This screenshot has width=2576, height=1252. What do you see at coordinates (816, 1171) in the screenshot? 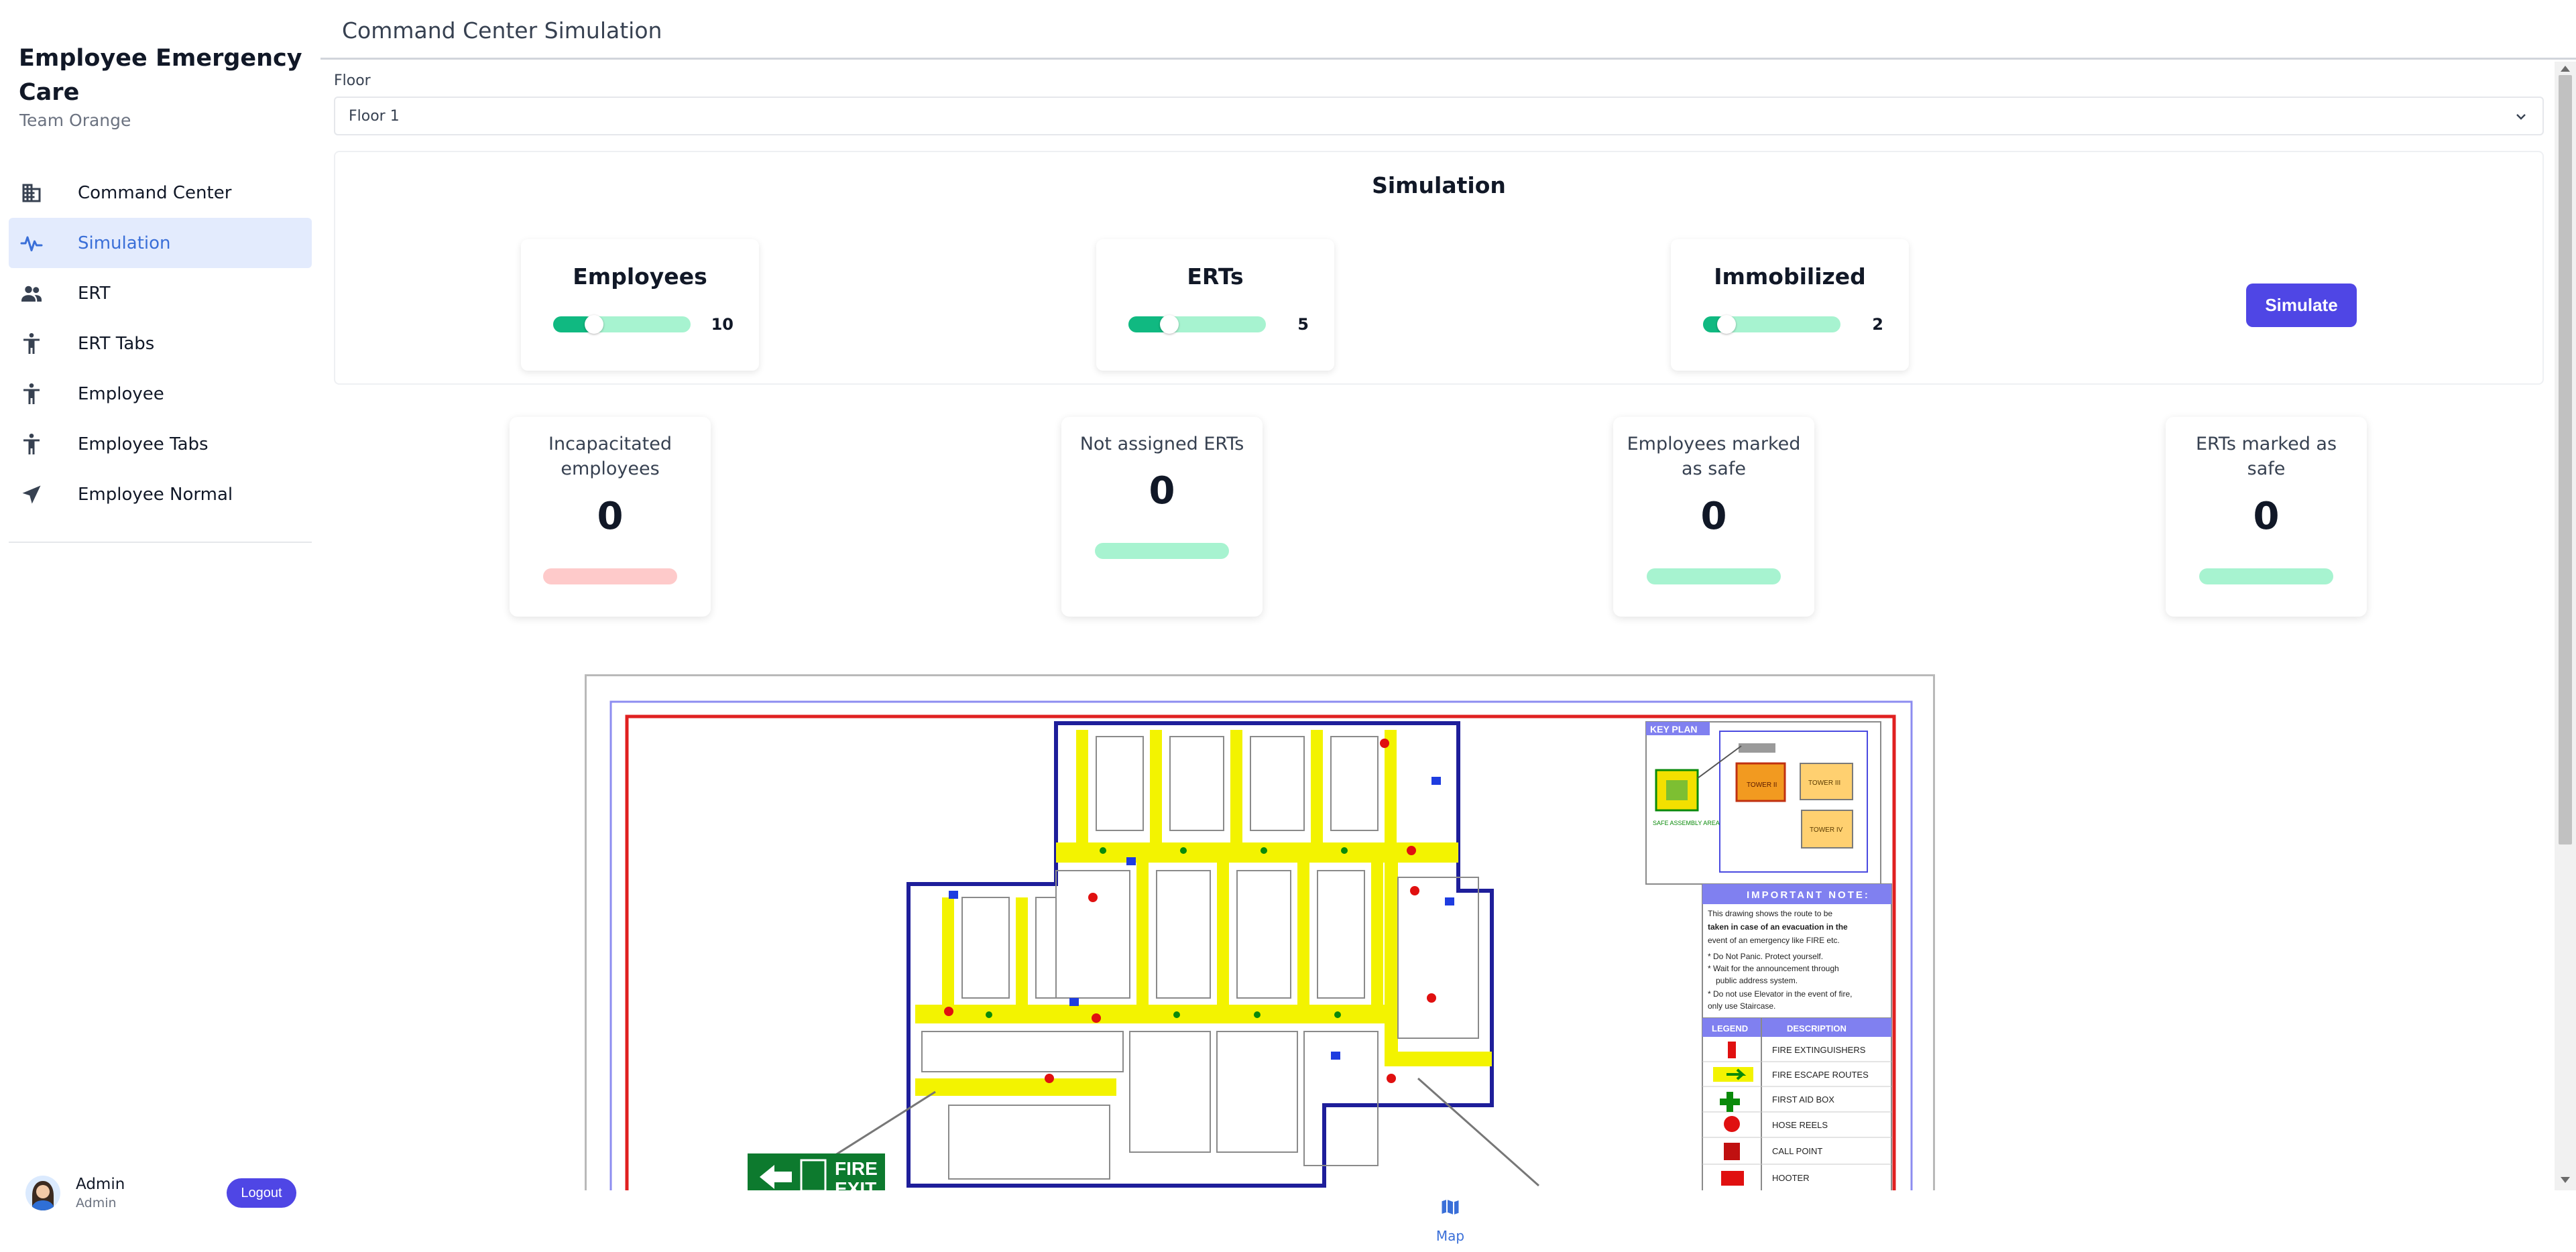
I see `fire-exit-sign: FIRE EXIT` at bounding box center [816, 1171].